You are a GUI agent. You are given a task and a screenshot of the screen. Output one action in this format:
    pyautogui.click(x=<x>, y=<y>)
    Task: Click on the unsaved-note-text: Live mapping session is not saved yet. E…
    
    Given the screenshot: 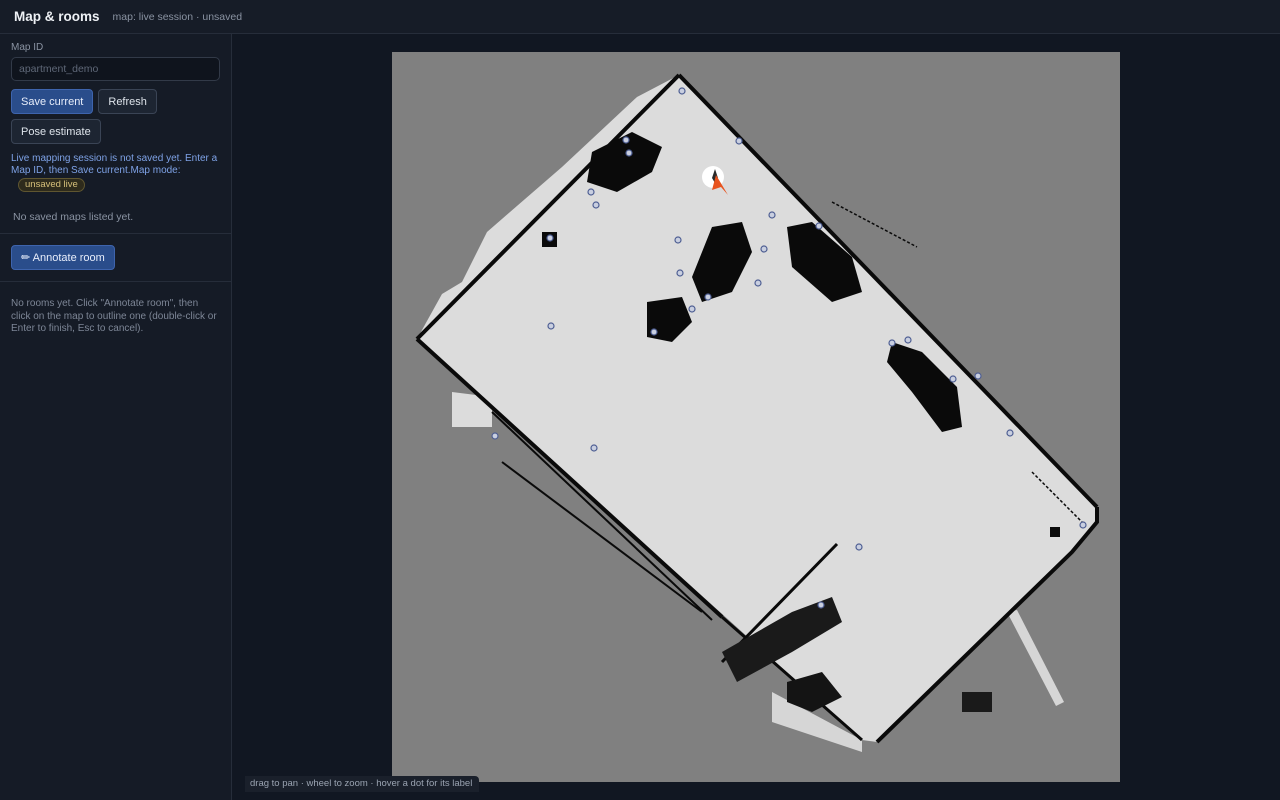 What is the action you would take?
    pyautogui.click(x=114, y=164)
    